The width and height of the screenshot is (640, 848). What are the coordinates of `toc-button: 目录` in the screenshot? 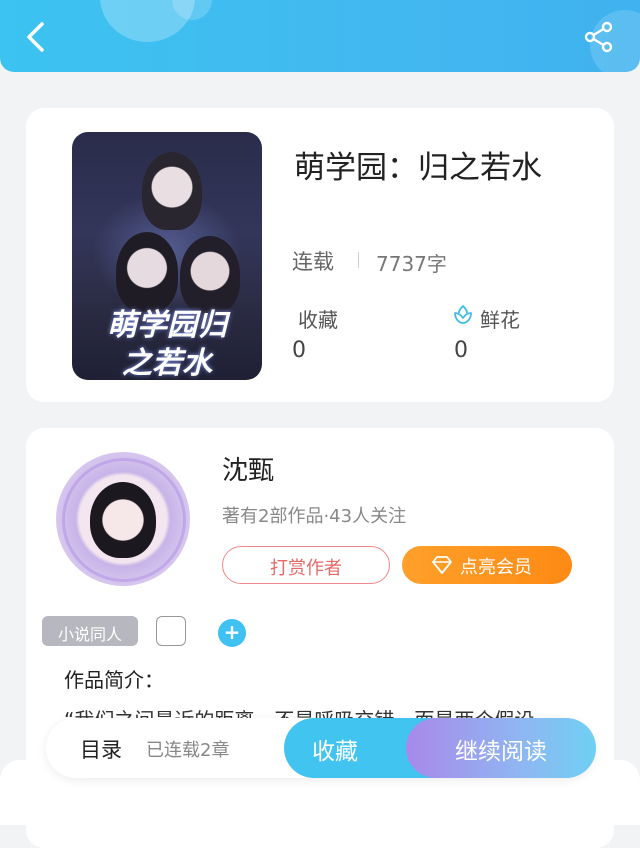 It's located at (101, 749).